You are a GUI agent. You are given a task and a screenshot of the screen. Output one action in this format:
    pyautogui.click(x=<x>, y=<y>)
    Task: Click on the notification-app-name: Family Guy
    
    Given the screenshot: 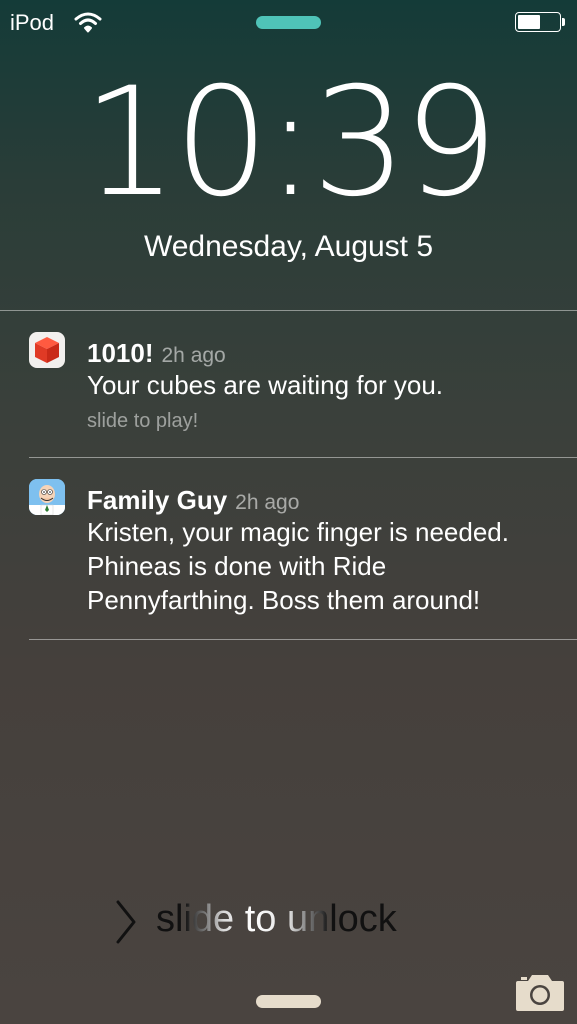 What is the action you would take?
    pyautogui.click(x=157, y=500)
    